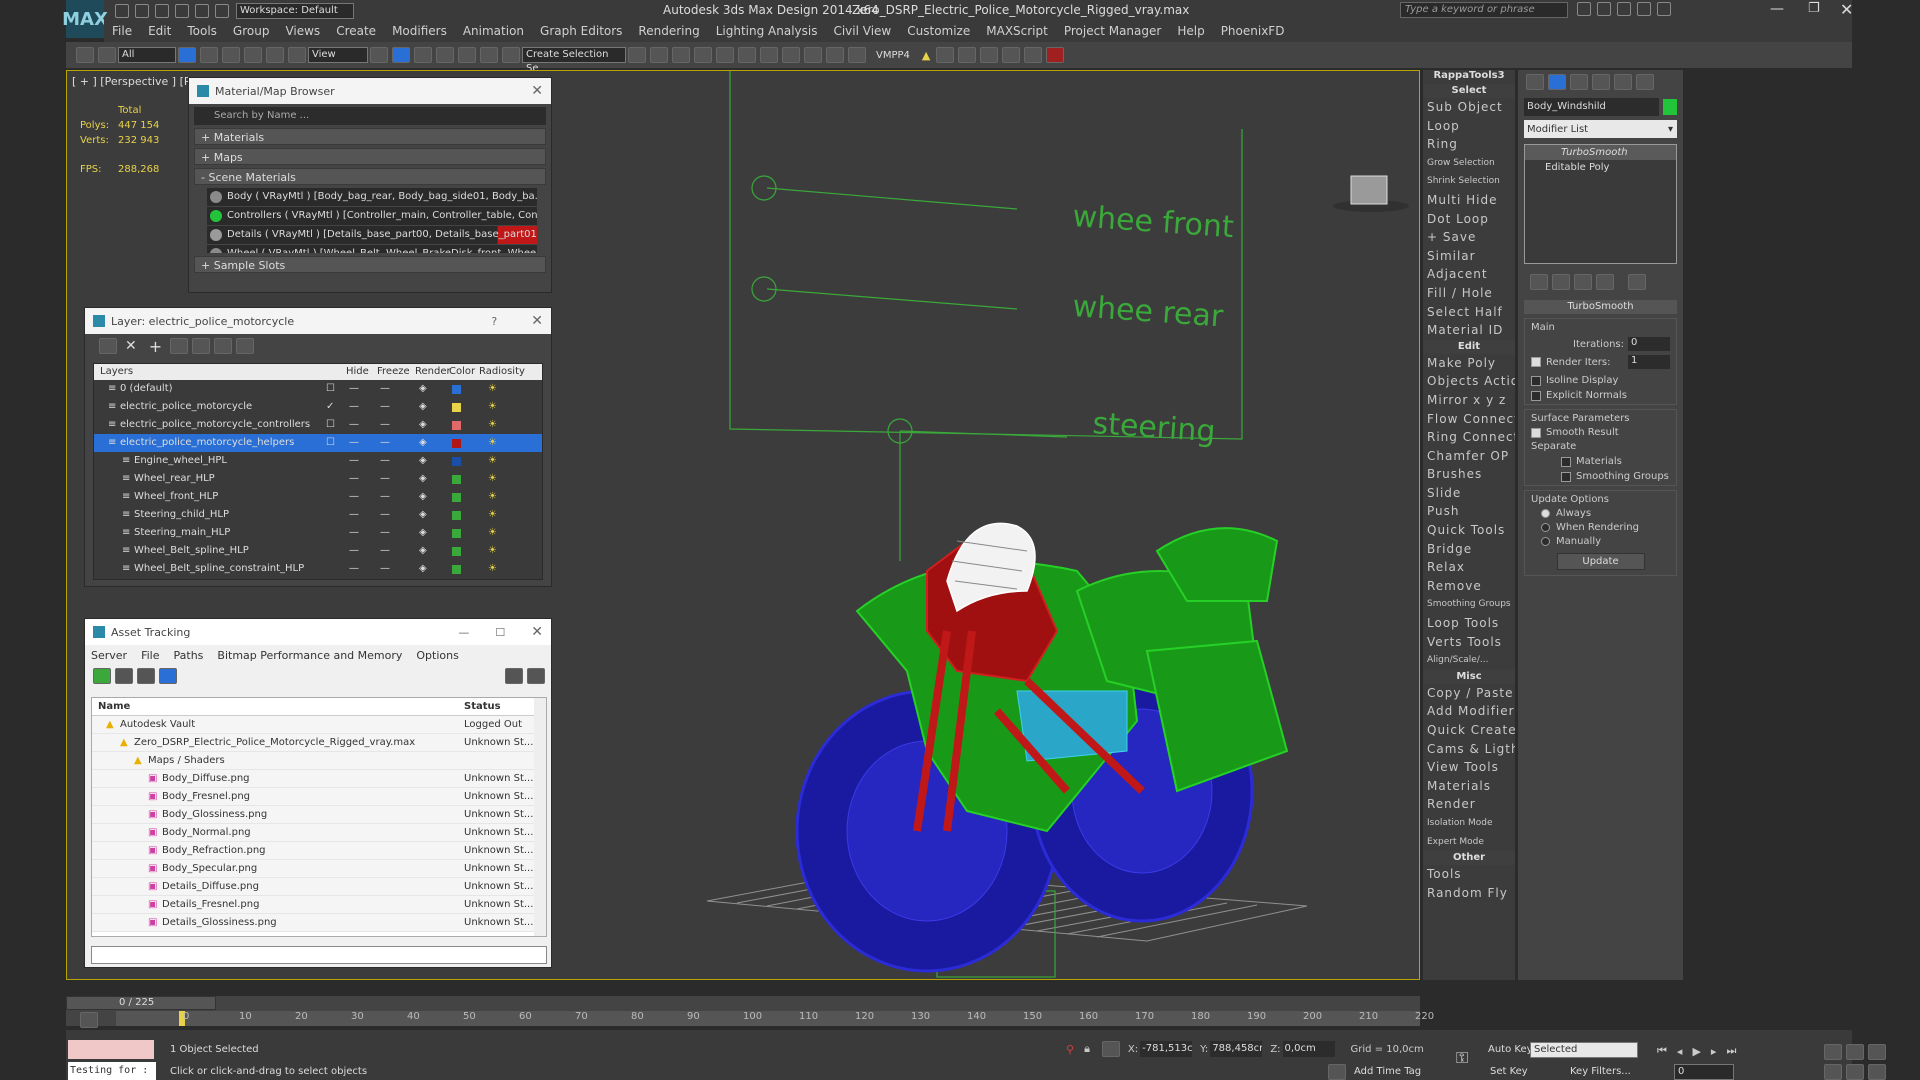 This screenshot has width=1920, height=1080. I want to click on restore-icon: ❐, so click(1814, 8).